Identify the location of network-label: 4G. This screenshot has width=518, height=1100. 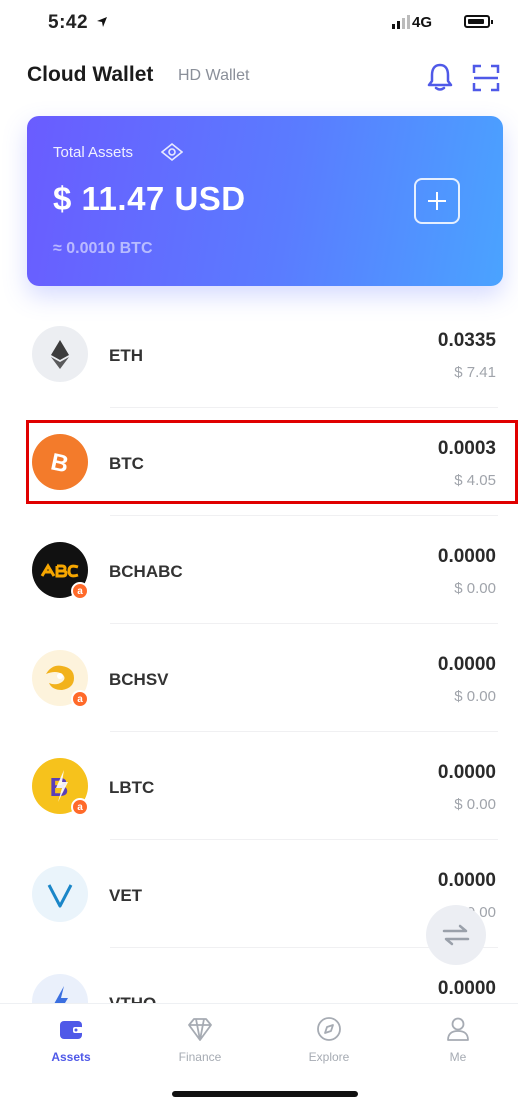
(422, 22).